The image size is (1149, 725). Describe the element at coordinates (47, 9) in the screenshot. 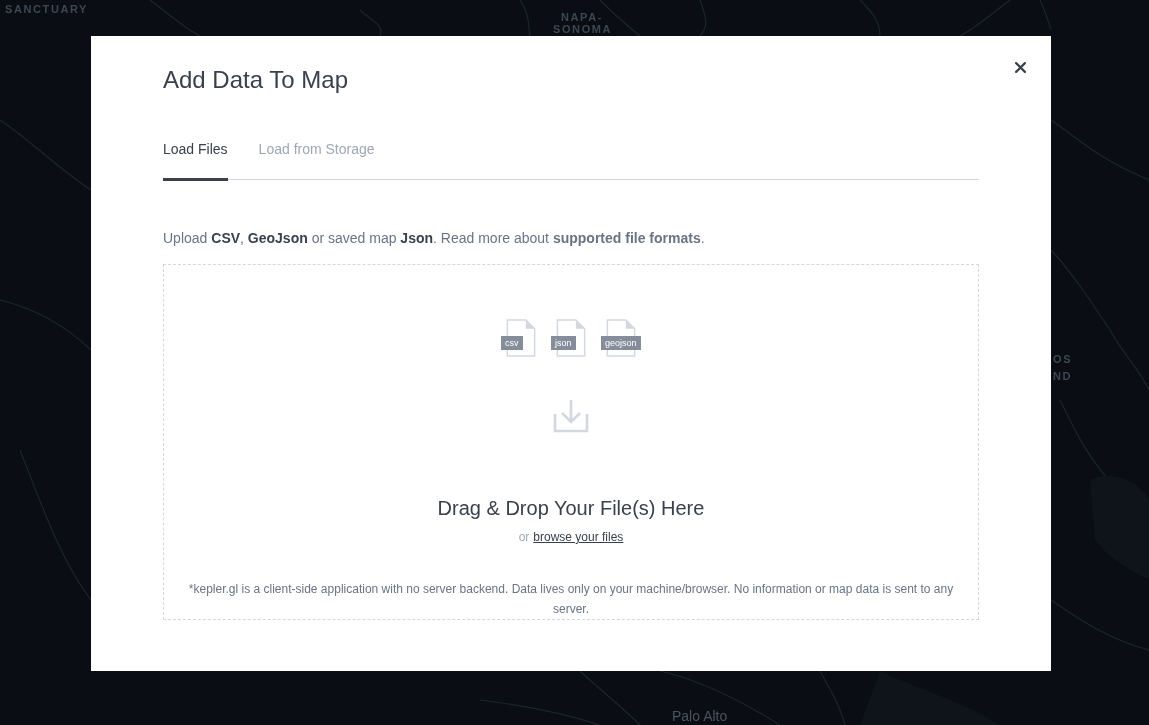

I see `map-label: SANCTUARY` at that location.